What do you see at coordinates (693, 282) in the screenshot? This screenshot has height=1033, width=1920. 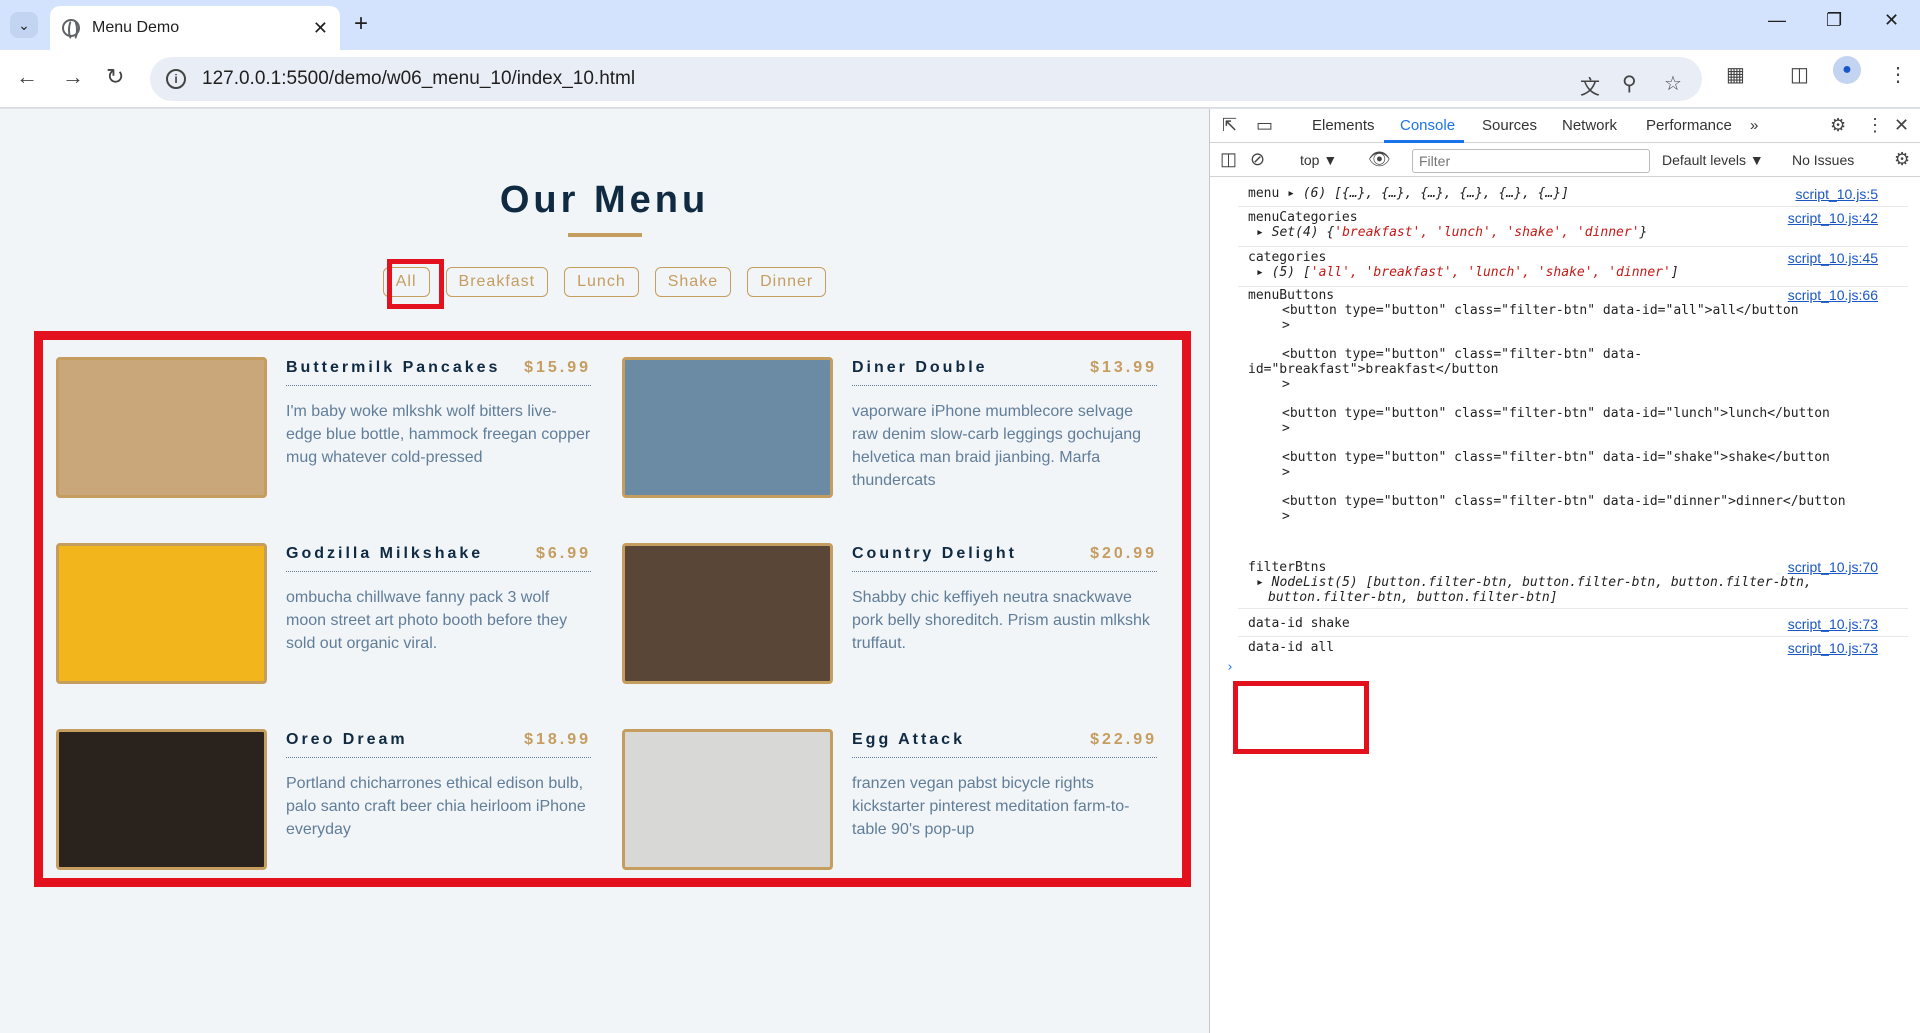 I see `filter-shake-button: Shake` at bounding box center [693, 282].